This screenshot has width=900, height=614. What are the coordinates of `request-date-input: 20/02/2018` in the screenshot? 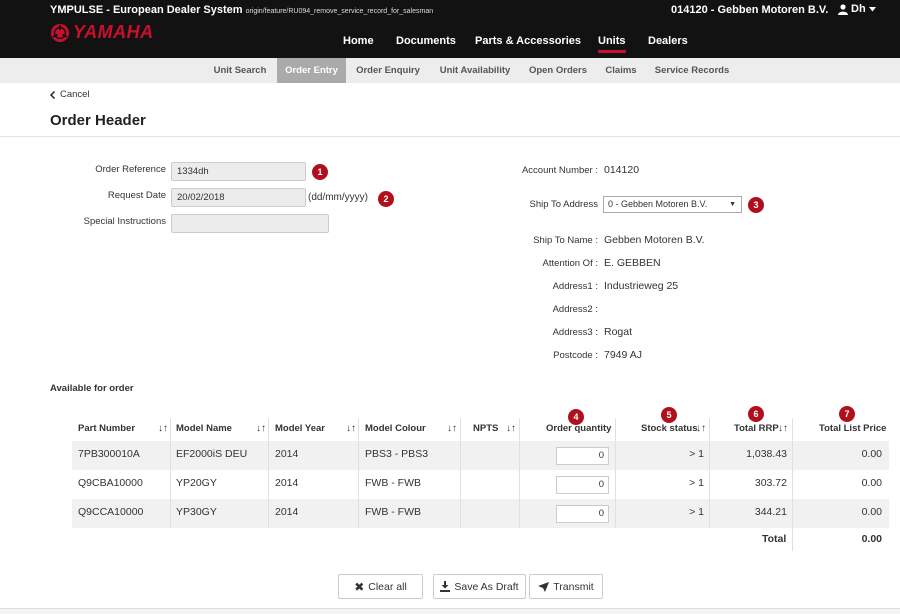 It's located at (238, 197).